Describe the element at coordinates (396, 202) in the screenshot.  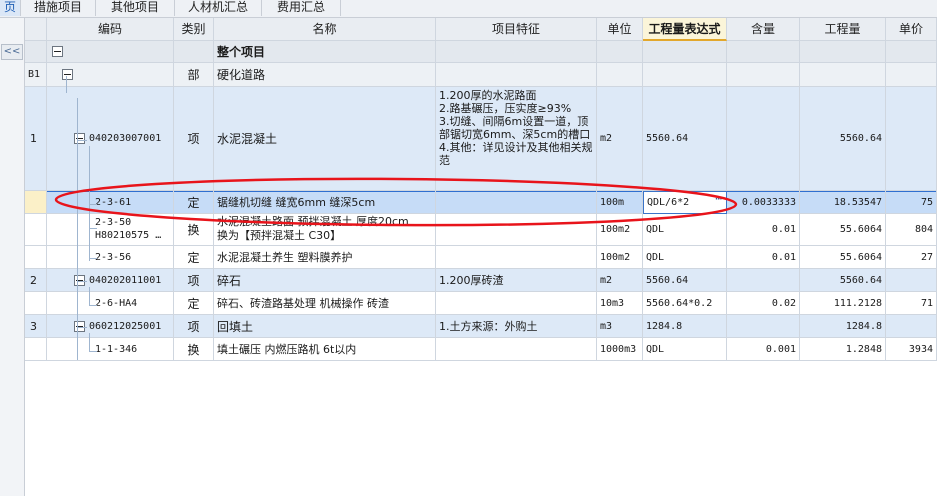
I see `annotation-ellipse` at that location.